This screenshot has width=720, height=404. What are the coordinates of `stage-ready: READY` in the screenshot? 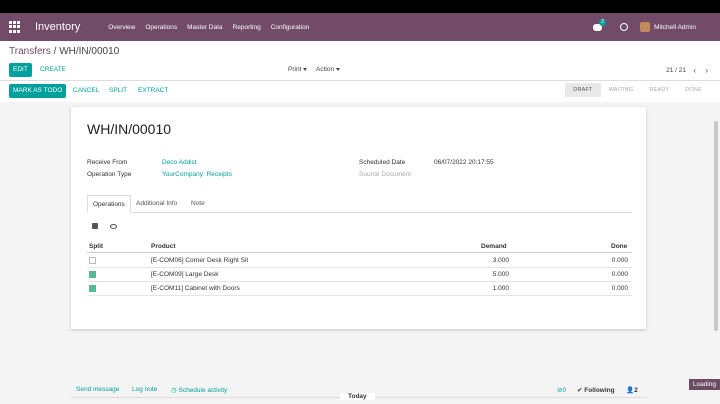 It's located at (659, 90).